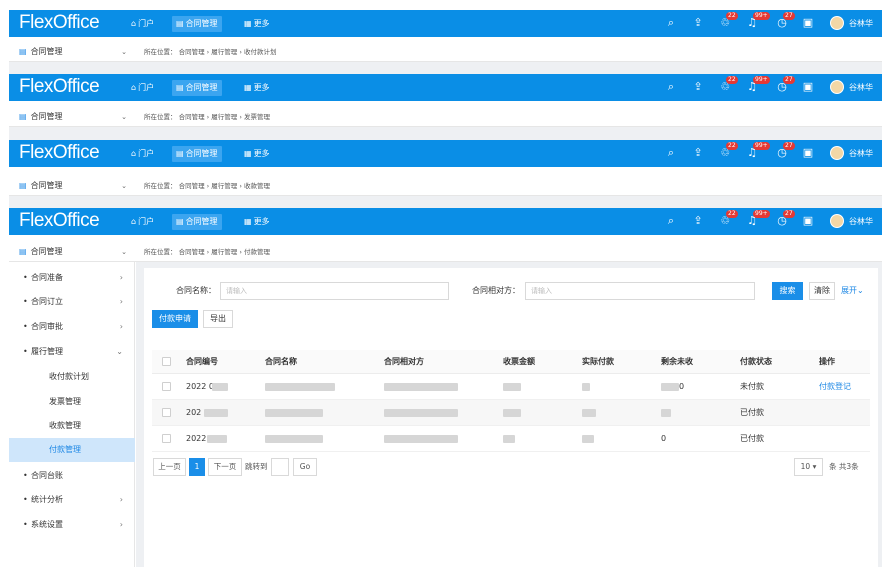 The image size is (896, 573). Describe the element at coordinates (752, 438) in the screenshot. I see `cell-status: 已付款` at that location.